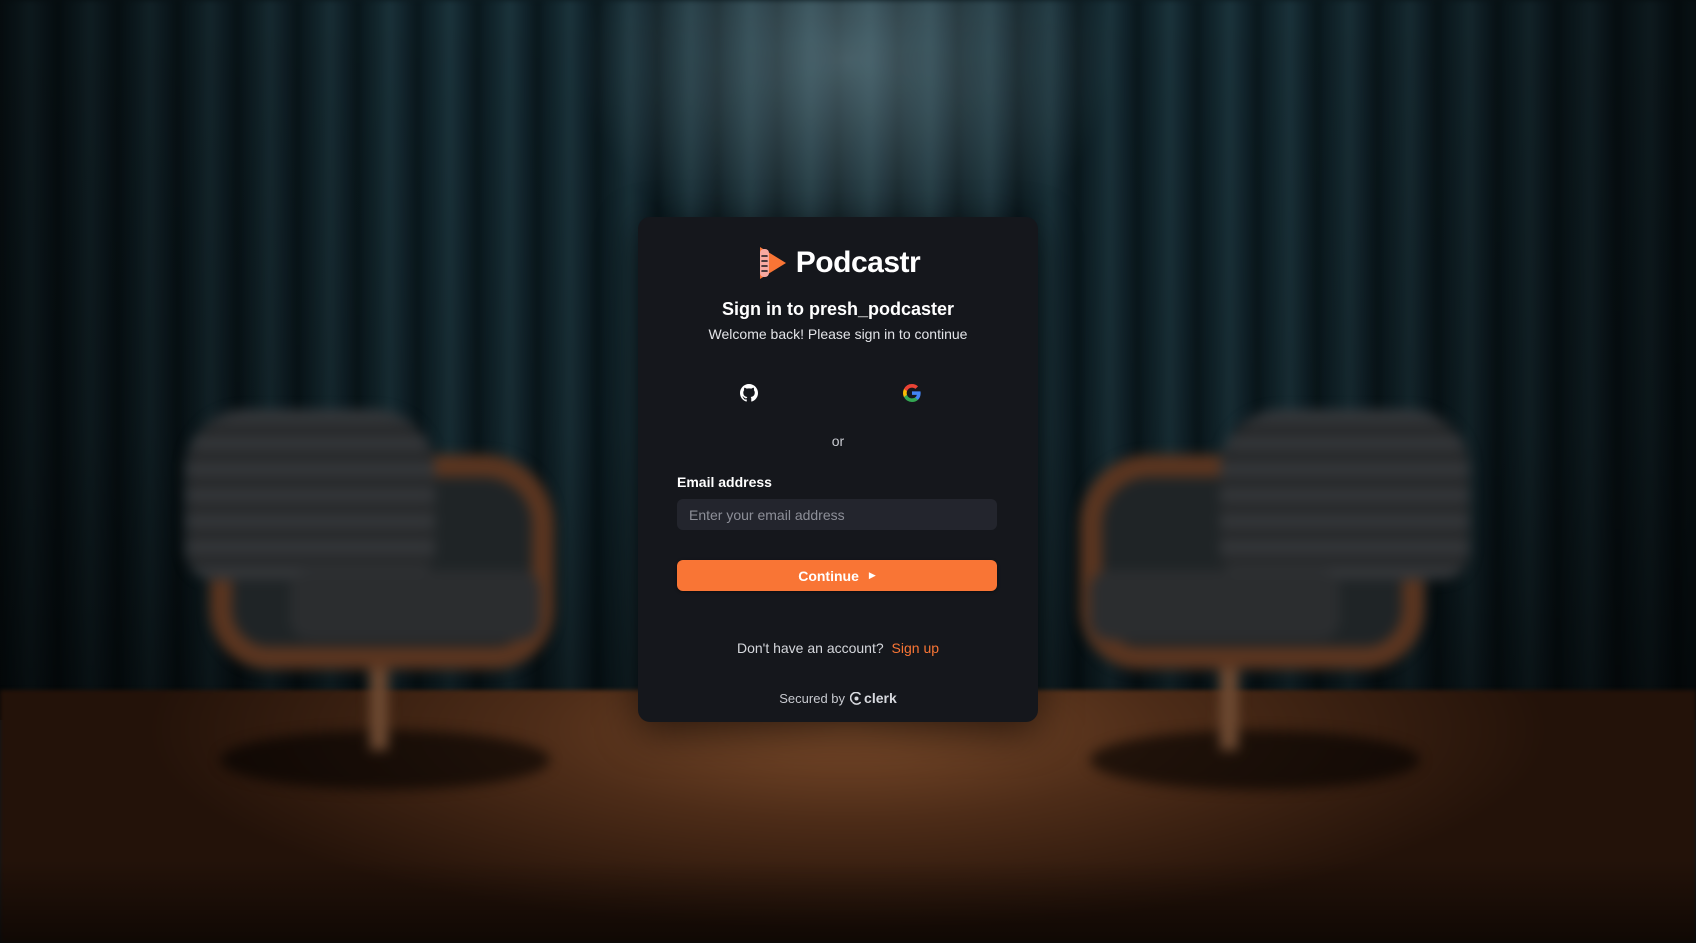 The height and width of the screenshot is (943, 1696). What do you see at coordinates (1280, 610) in the screenshot?
I see `right-armchair` at bounding box center [1280, 610].